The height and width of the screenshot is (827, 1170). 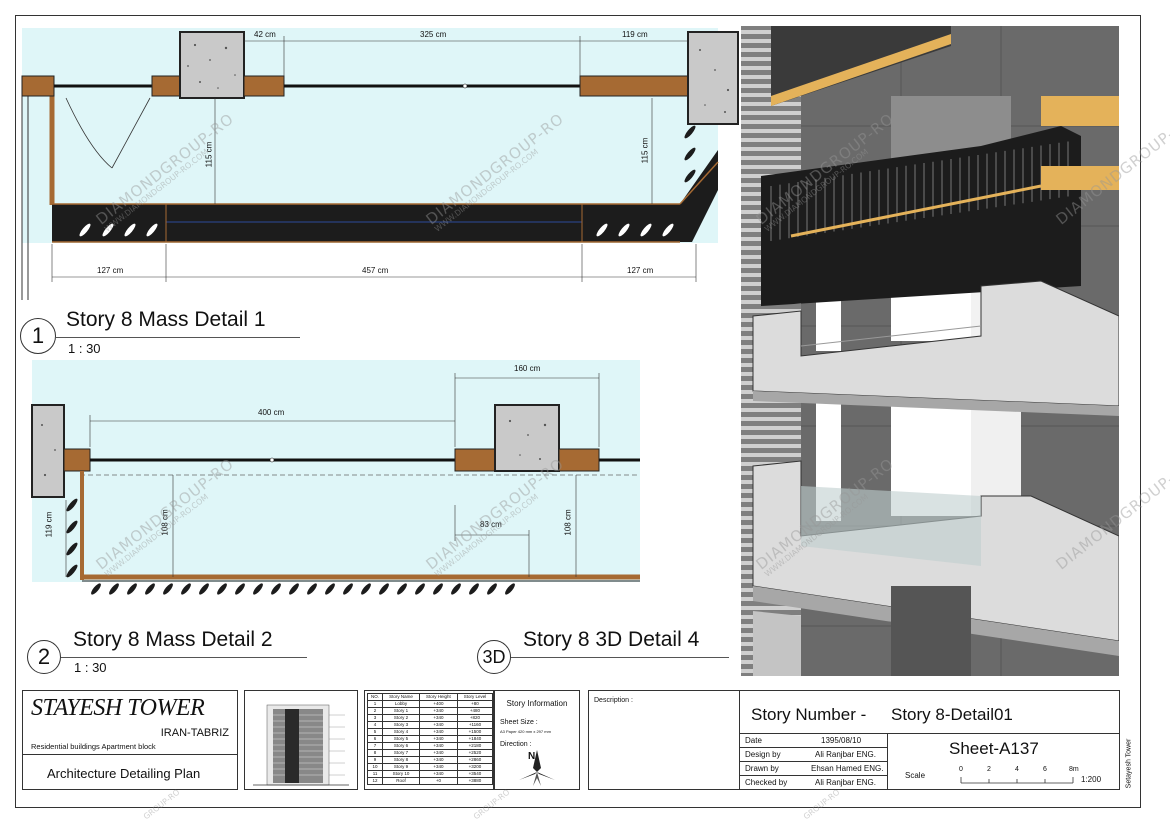 I want to click on north-label: N, so click(x=532, y=756).